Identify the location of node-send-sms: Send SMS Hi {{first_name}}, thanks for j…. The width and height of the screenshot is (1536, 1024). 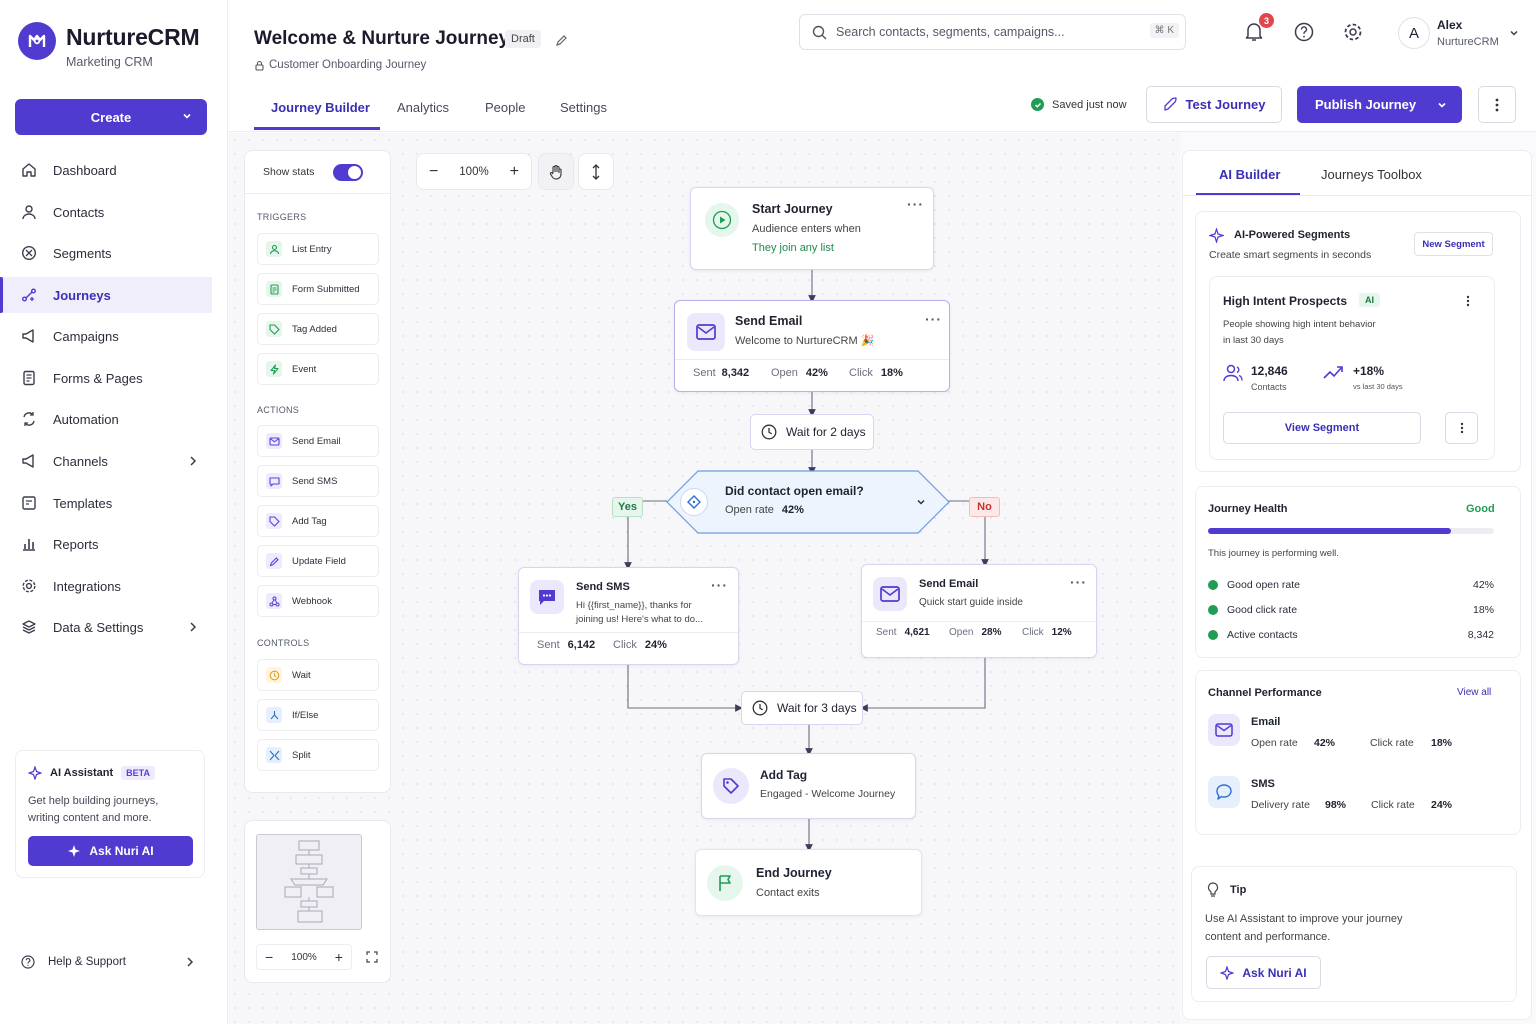
(628, 616).